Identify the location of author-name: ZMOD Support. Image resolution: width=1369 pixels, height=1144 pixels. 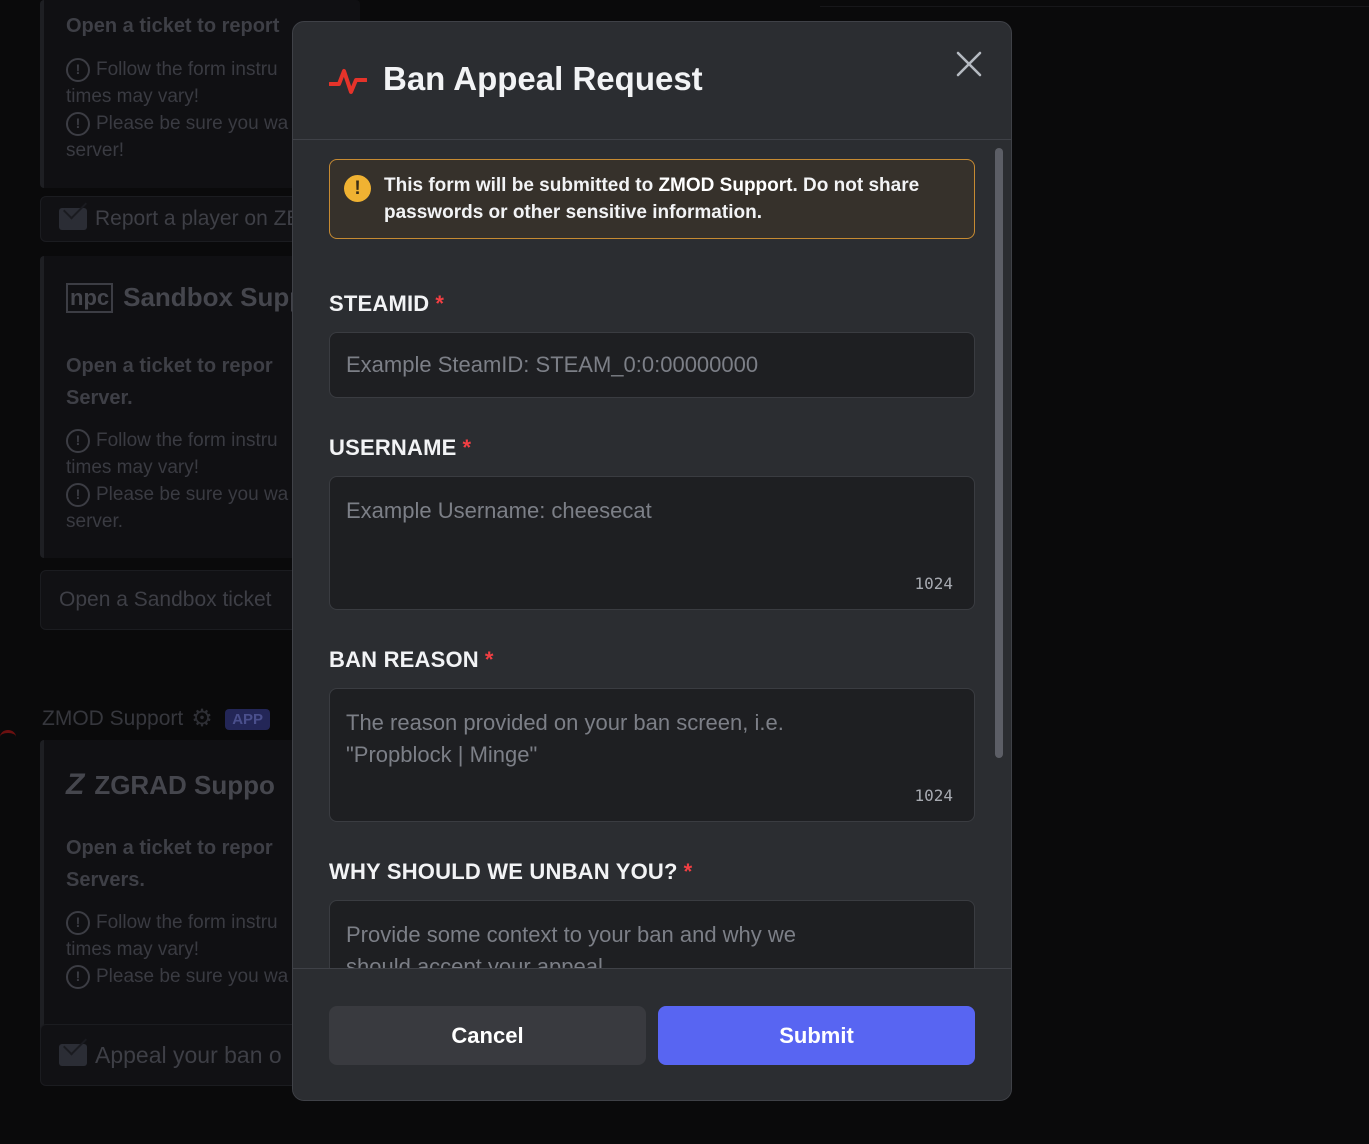
(112, 719).